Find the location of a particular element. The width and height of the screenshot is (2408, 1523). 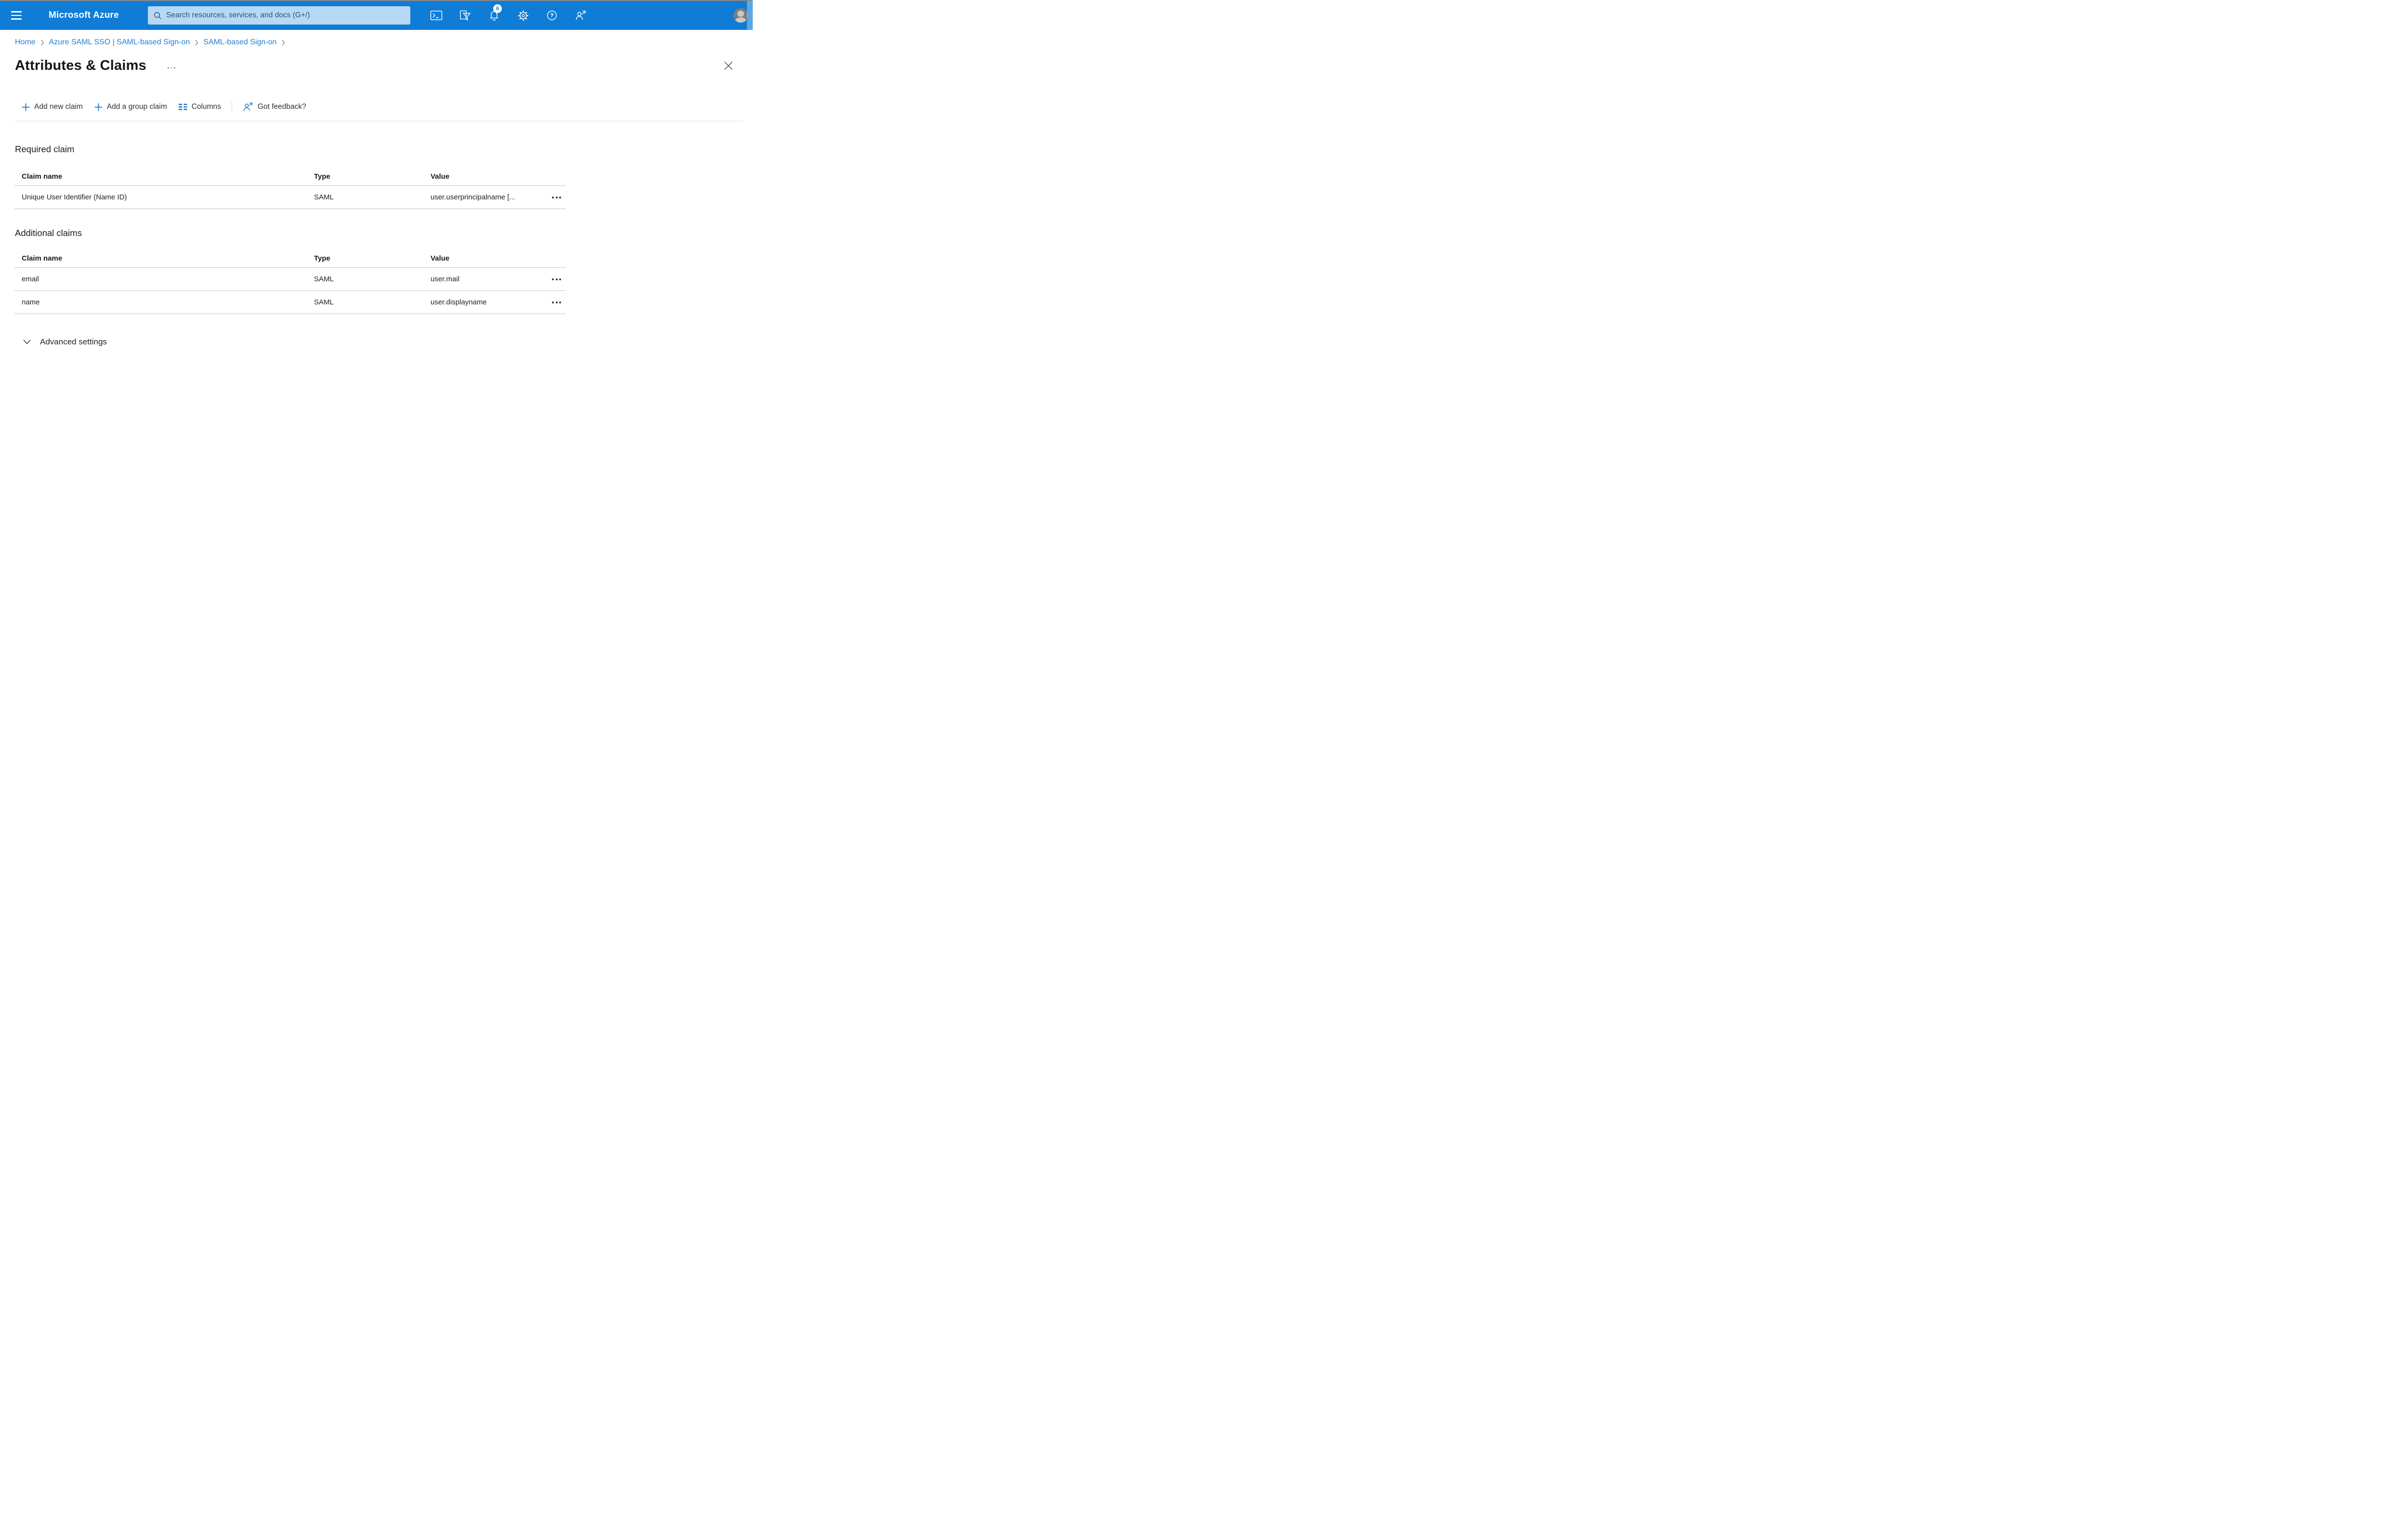

close-icon is located at coordinates (728, 65).